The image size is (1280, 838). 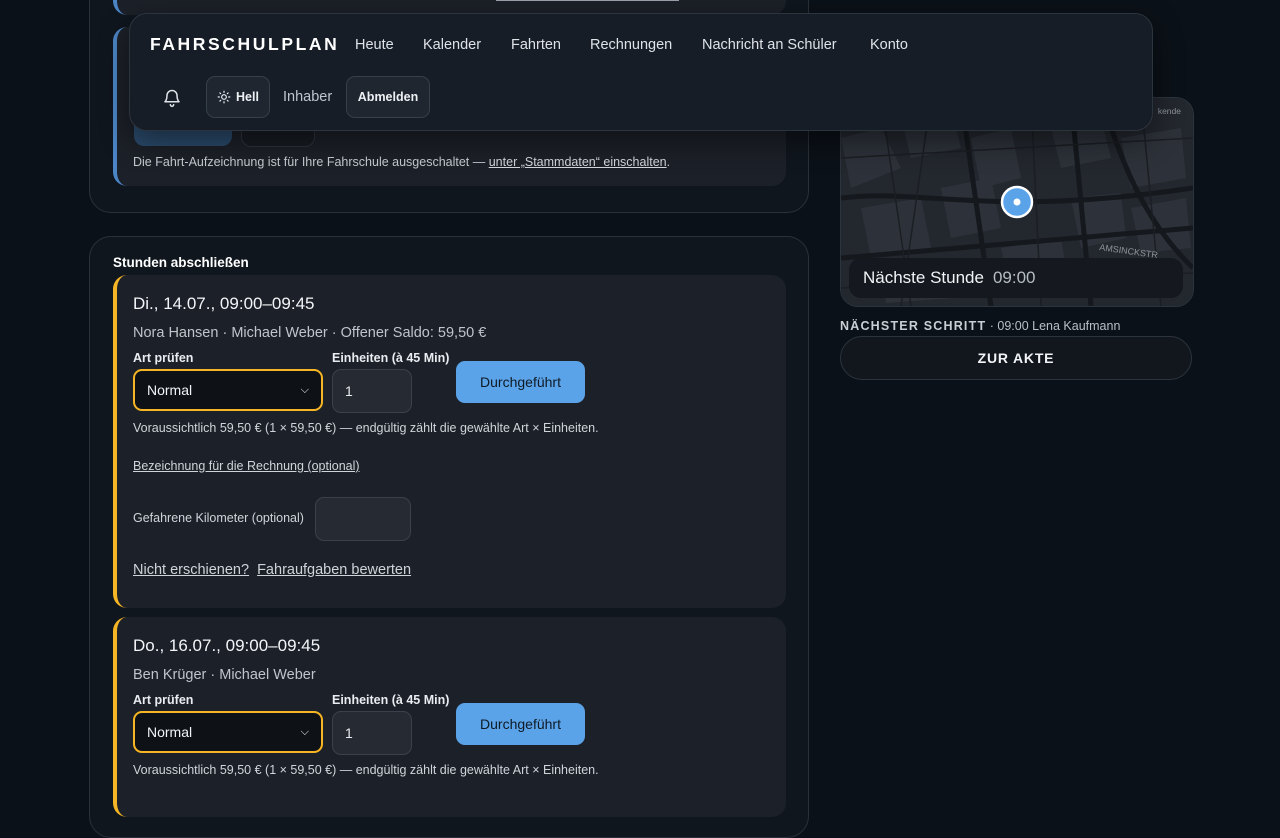 I want to click on lesson-1-type-select: Normal ⌵, so click(x=228, y=390).